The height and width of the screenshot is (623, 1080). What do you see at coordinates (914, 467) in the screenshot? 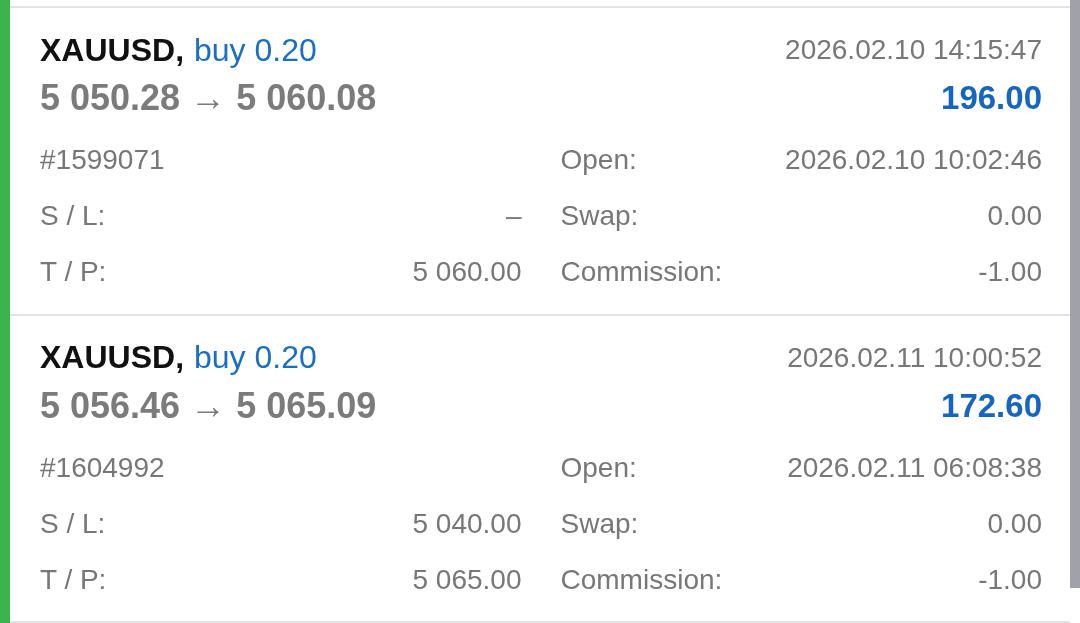
I see `field-value: 2026.02.11 06:08:38` at bounding box center [914, 467].